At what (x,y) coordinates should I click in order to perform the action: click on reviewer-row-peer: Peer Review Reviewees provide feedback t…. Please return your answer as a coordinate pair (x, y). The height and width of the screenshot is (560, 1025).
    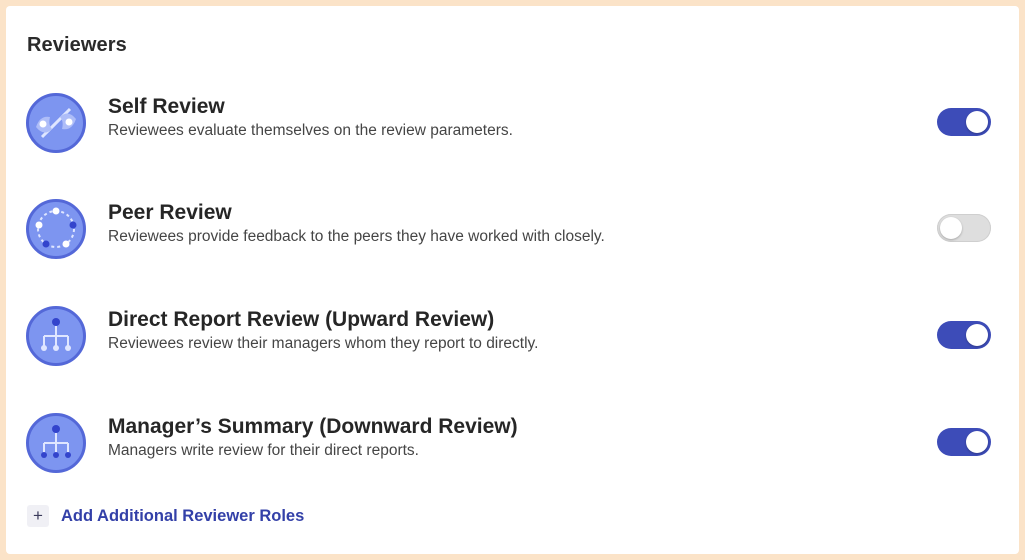
    Looking at the image, I should click on (512, 231).